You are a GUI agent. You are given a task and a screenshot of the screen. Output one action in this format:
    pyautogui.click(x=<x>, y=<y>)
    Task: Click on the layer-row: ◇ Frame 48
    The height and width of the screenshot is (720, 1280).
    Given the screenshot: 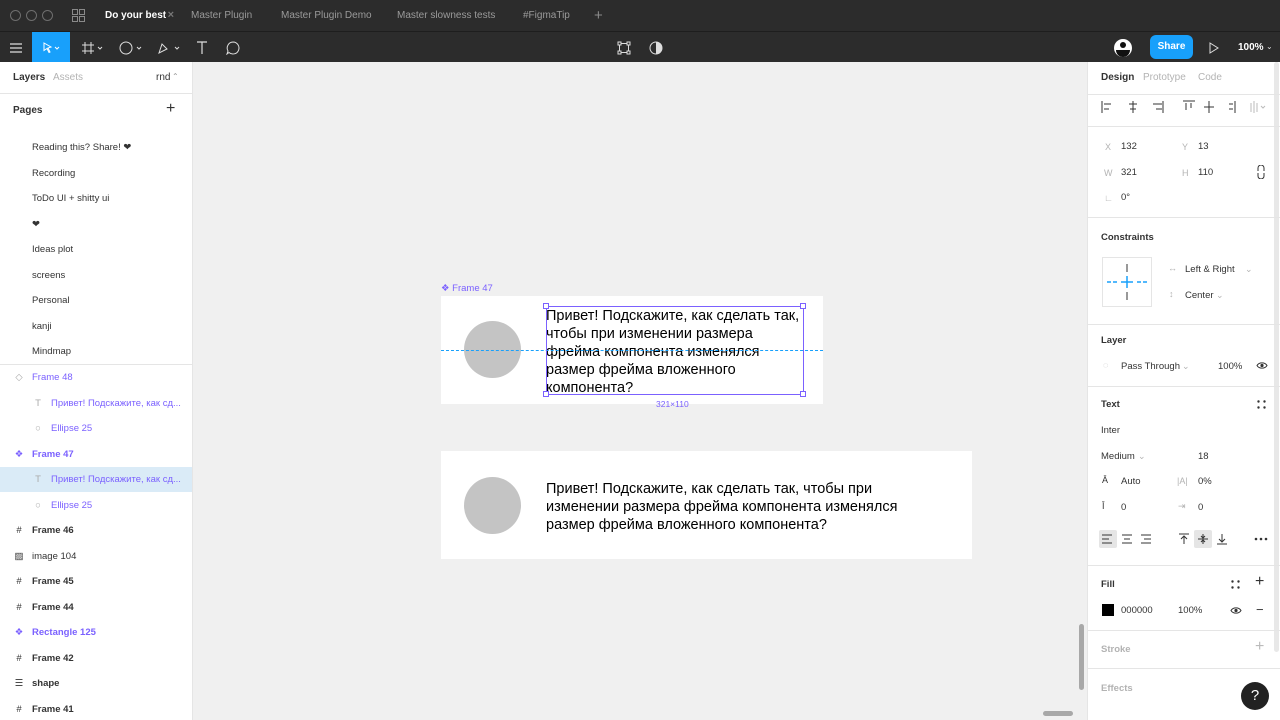 What is the action you would take?
    pyautogui.click(x=96, y=377)
    